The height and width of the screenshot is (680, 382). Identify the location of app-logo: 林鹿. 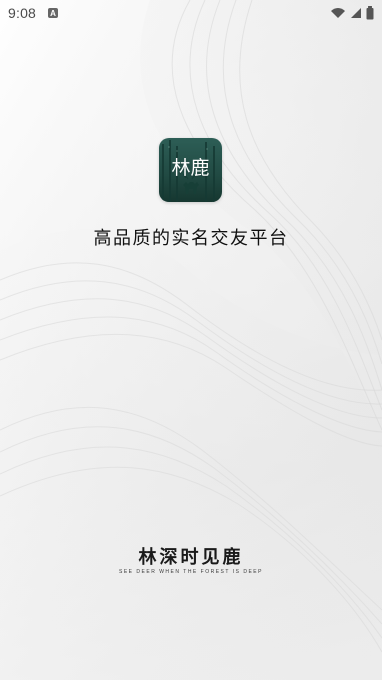
(190, 170).